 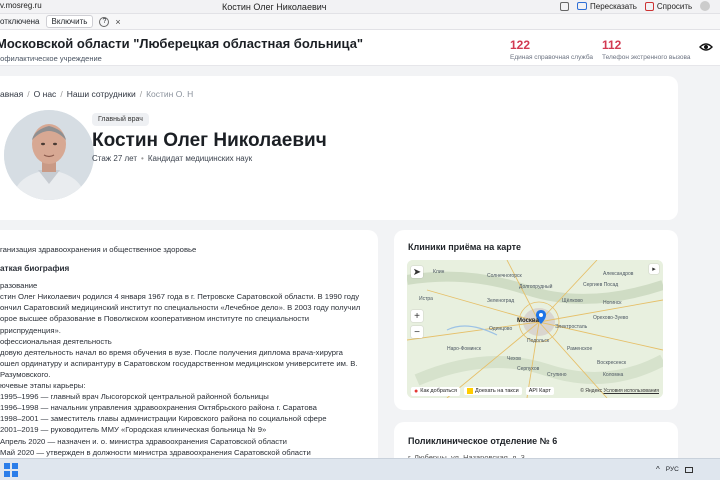 What do you see at coordinates (45, 94) in the screenshot?
I see `breadcrumb-about: О нас` at bounding box center [45, 94].